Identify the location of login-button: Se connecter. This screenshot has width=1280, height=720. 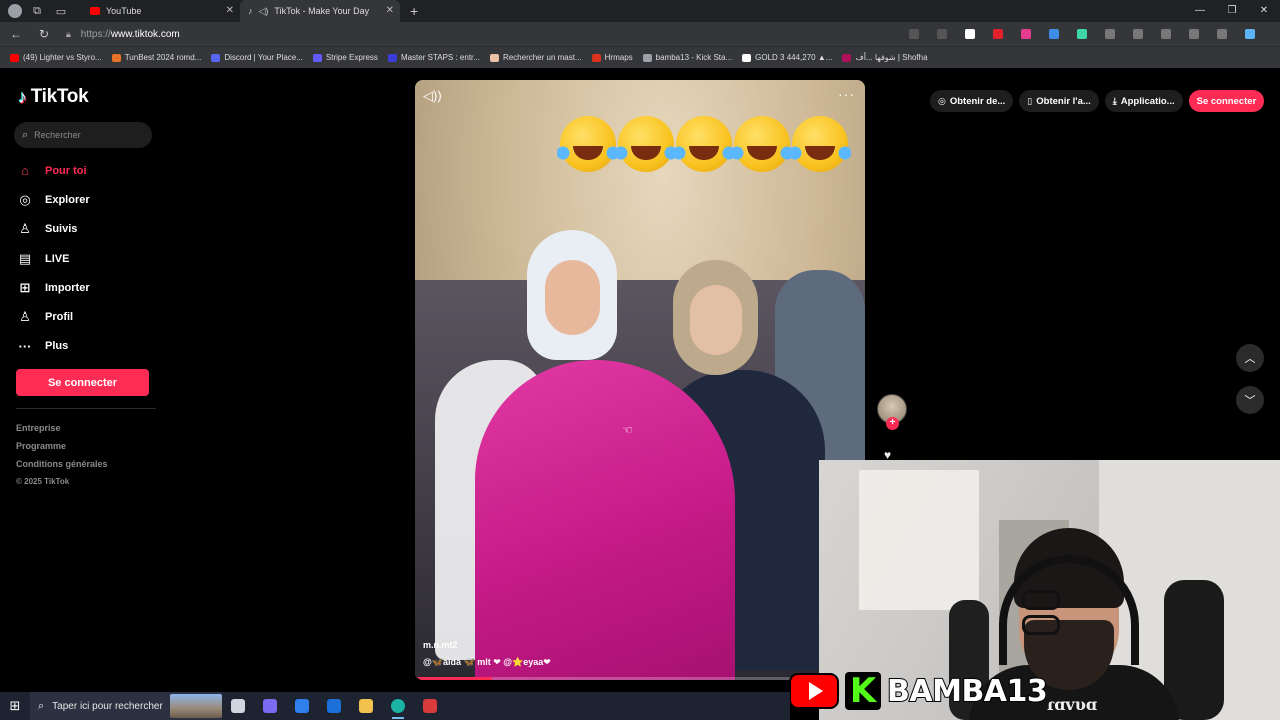
(82, 382).